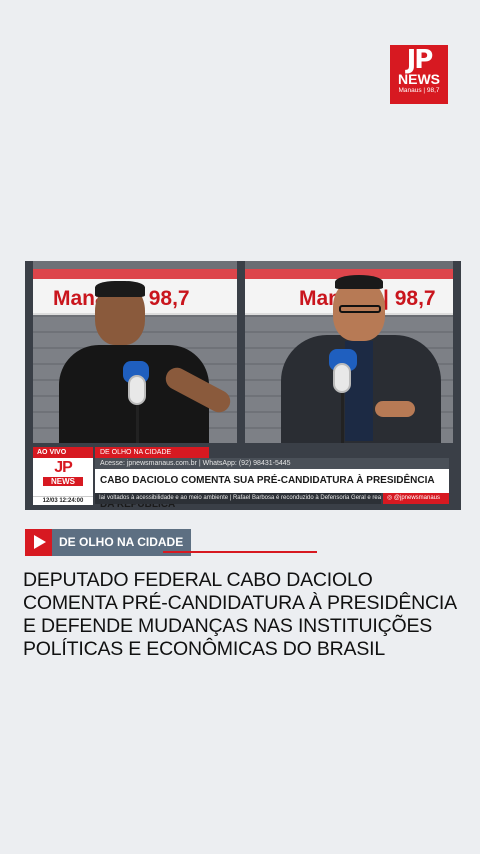  What do you see at coordinates (416, 498) in the screenshot?
I see `social-handle: ◎ @jpnewsmanaus` at bounding box center [416, 498].